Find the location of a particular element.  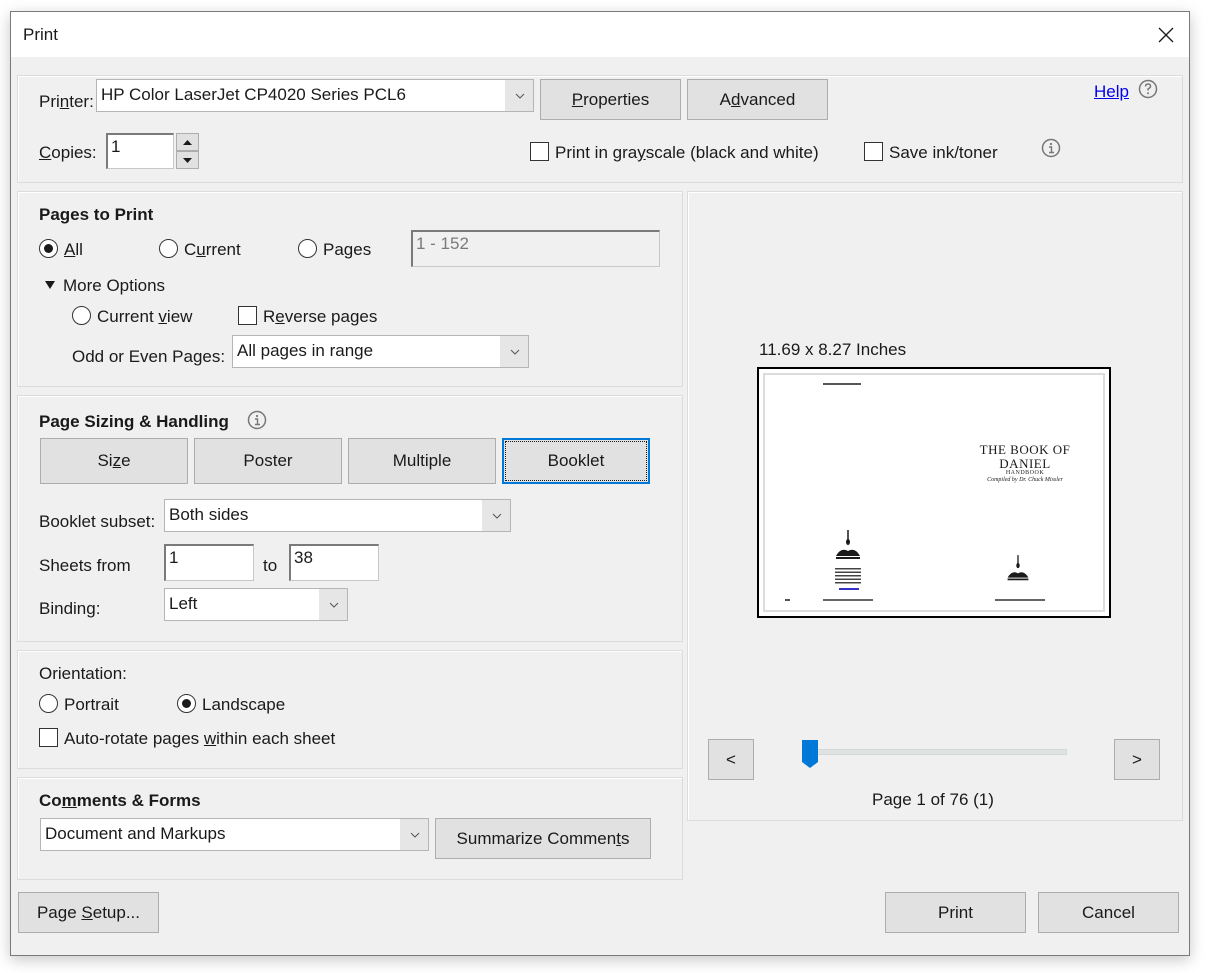

portrait-label: Portrait is located at coordinates (91, 704).